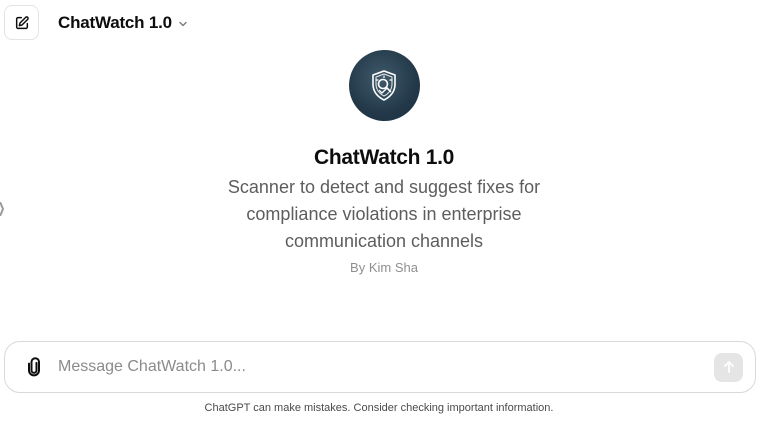 The height and width of the screenshot is (427, 768). I want to click on message-composer, so click(380, 367).